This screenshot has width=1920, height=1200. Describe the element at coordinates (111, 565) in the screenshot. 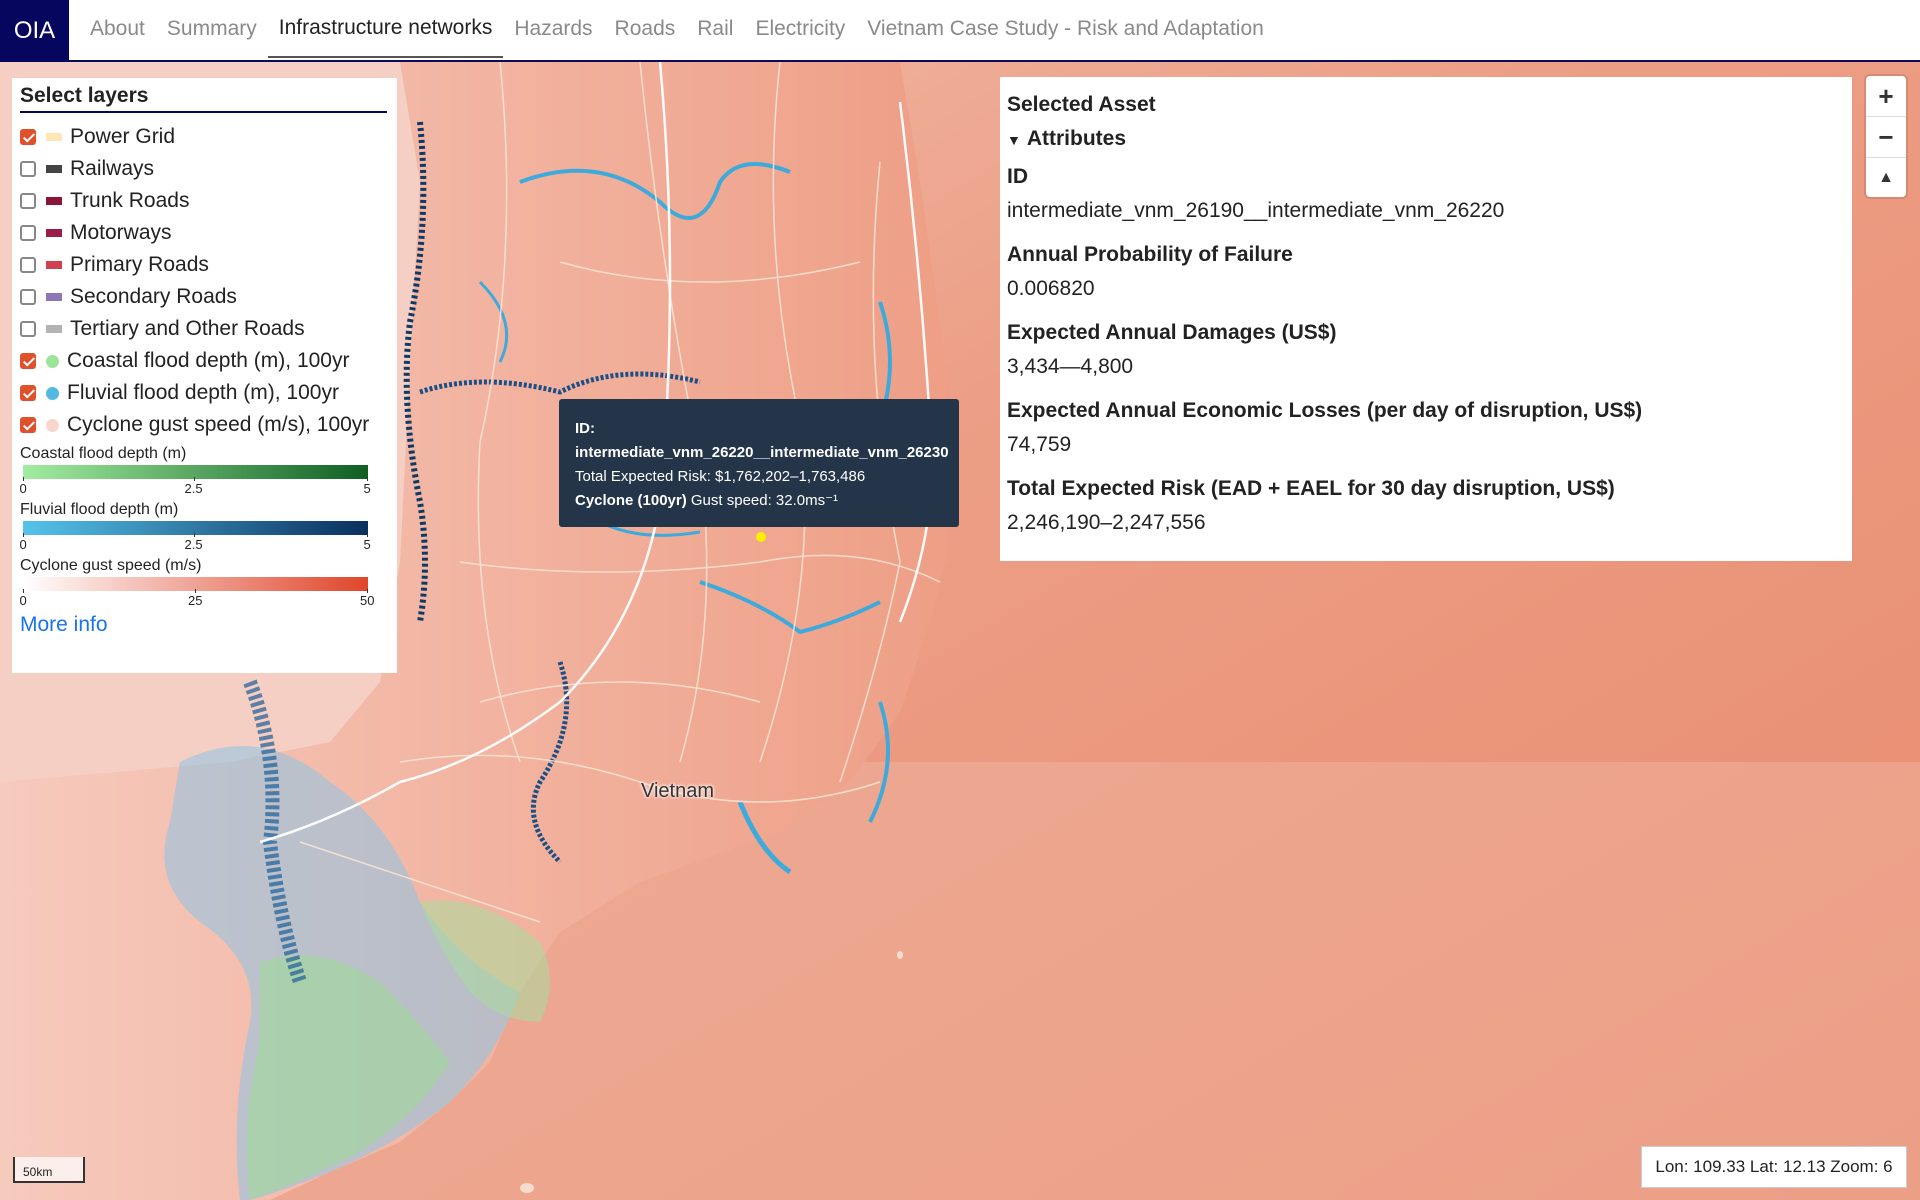

I see `legend-title: Cyclone gust speed (m/s)` at that location.